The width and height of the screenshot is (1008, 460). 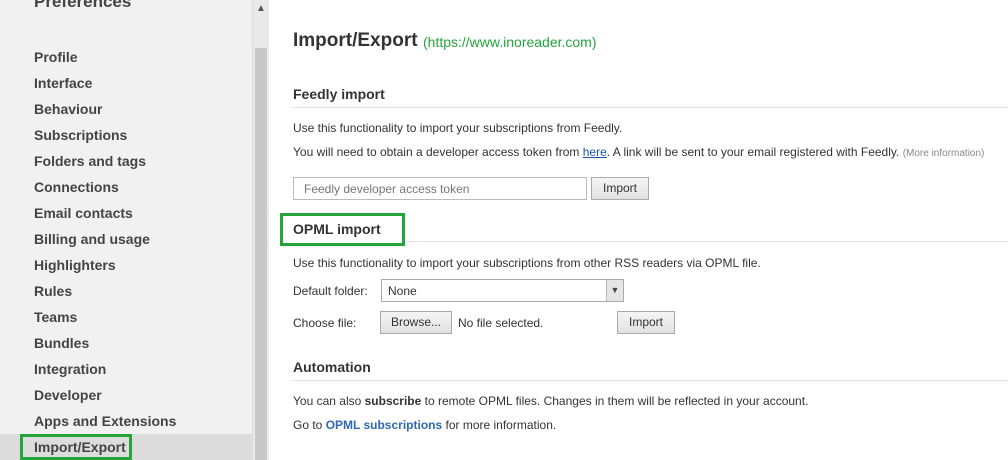 I want to click on goto-text: Go to, so click(x=309, y=425).